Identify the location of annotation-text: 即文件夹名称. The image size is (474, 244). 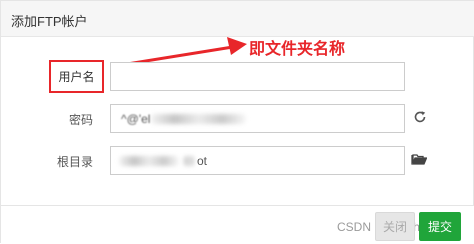
(297, 49).